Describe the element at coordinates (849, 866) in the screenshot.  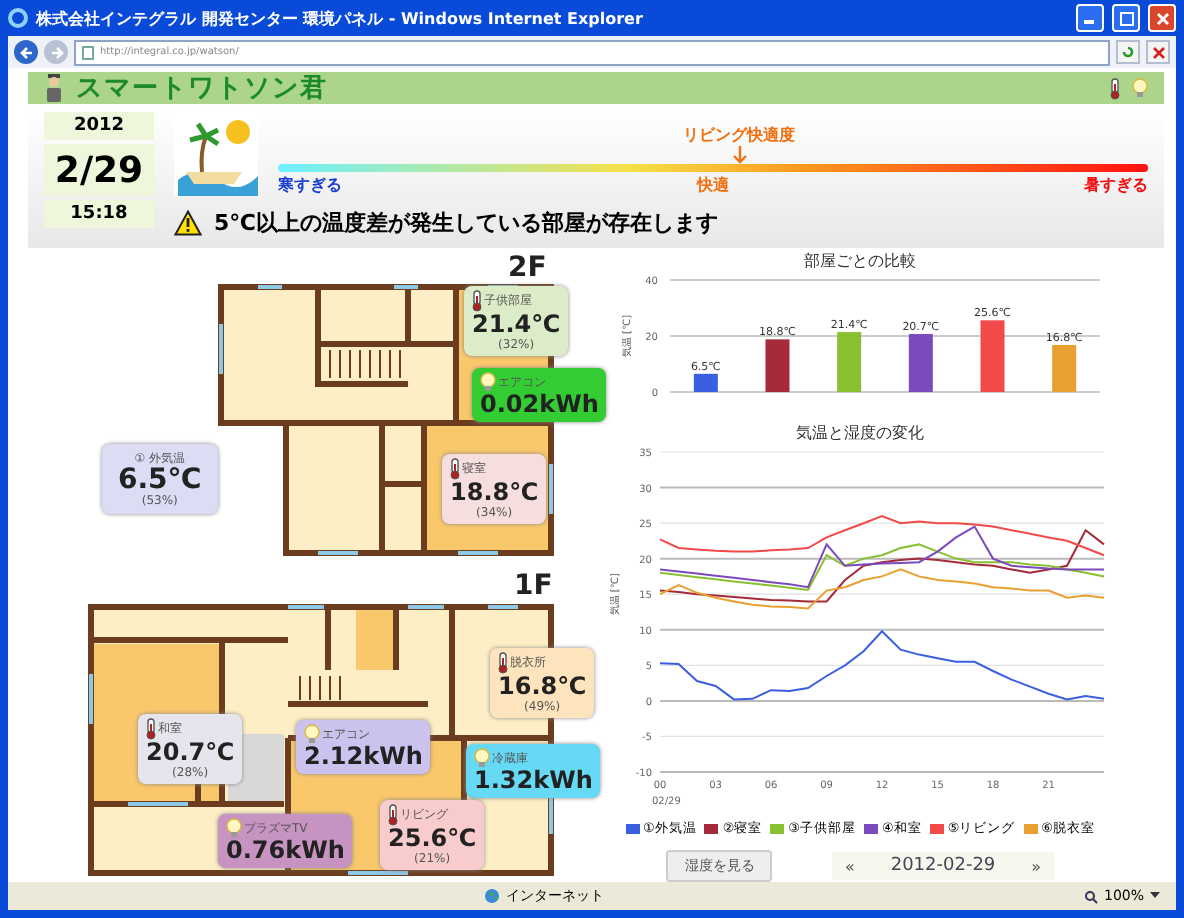
I see `previous-button: «` at that location.